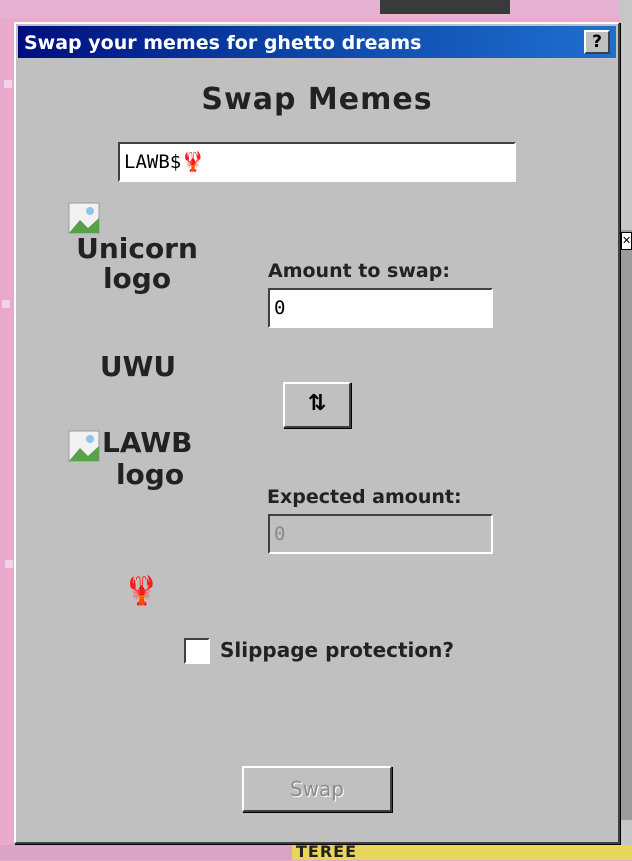 This screenshot has height=861, width=632. What do you see at coordinates (147, 442) in the screenshot?
I see `lawb-logo-alt-line1: LAWB` at bounding box center [147, 442].